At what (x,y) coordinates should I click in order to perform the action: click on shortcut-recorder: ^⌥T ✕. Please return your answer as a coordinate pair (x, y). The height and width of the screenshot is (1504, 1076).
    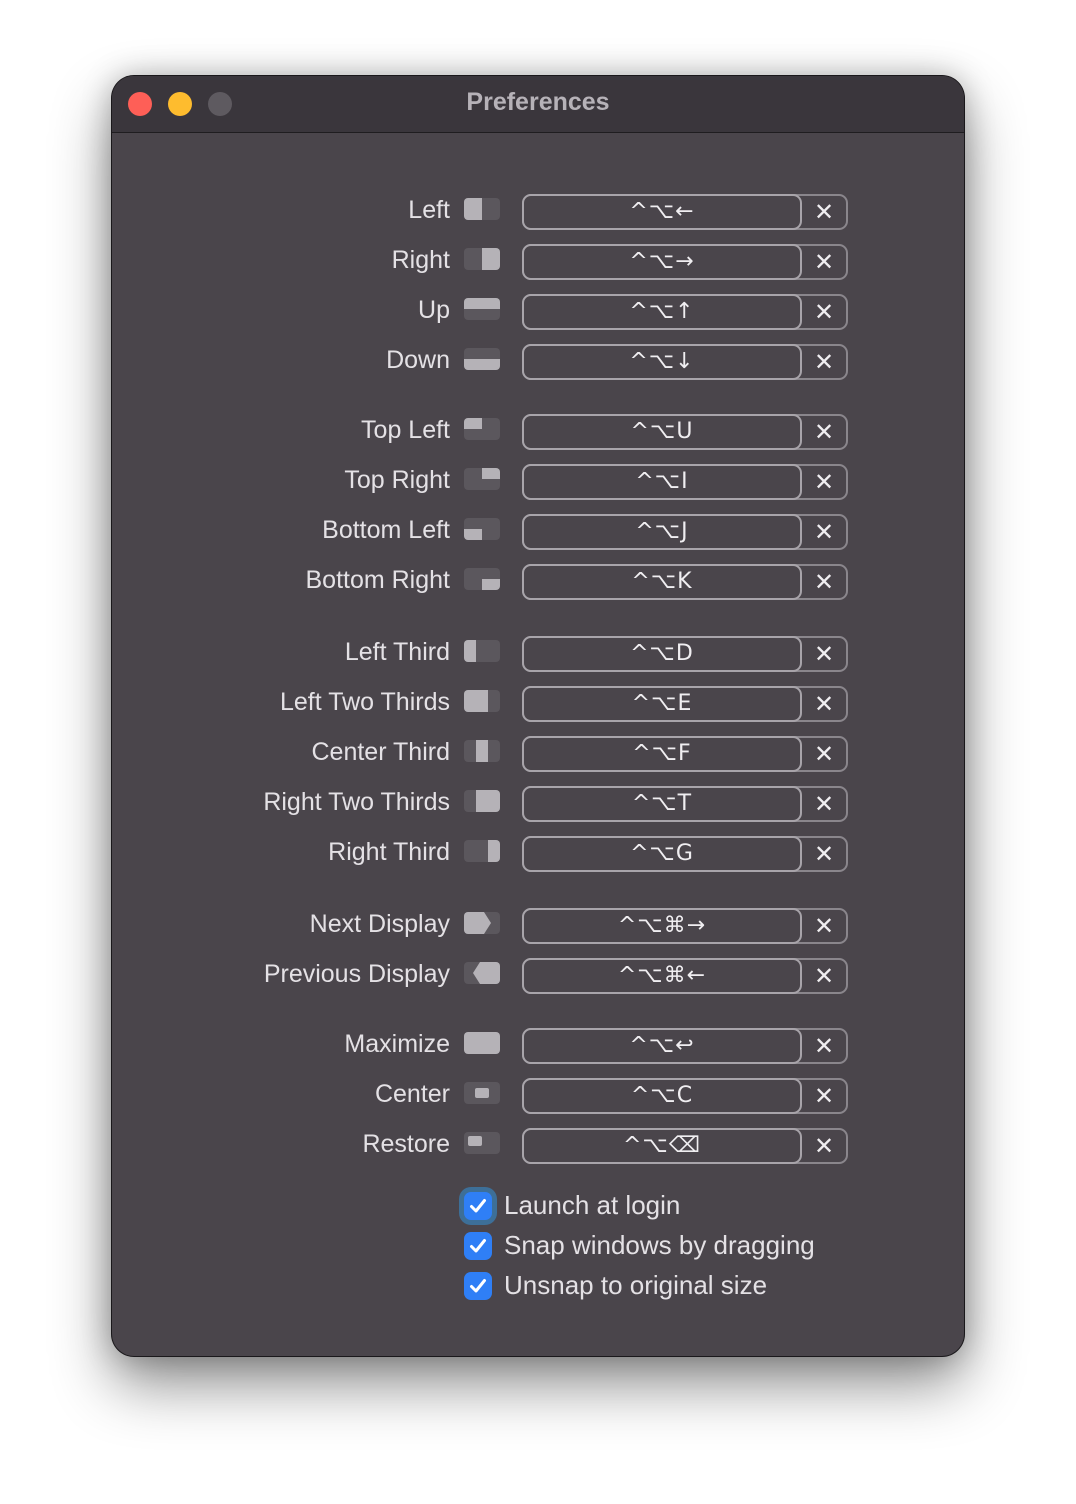
    Looking at the image, I should click on (685, 804).